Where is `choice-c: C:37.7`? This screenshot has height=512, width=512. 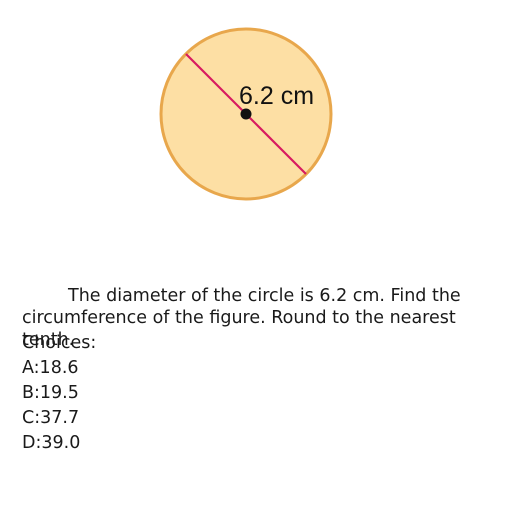 choice-c: C:37.7 is located at coordinates (51, 418).